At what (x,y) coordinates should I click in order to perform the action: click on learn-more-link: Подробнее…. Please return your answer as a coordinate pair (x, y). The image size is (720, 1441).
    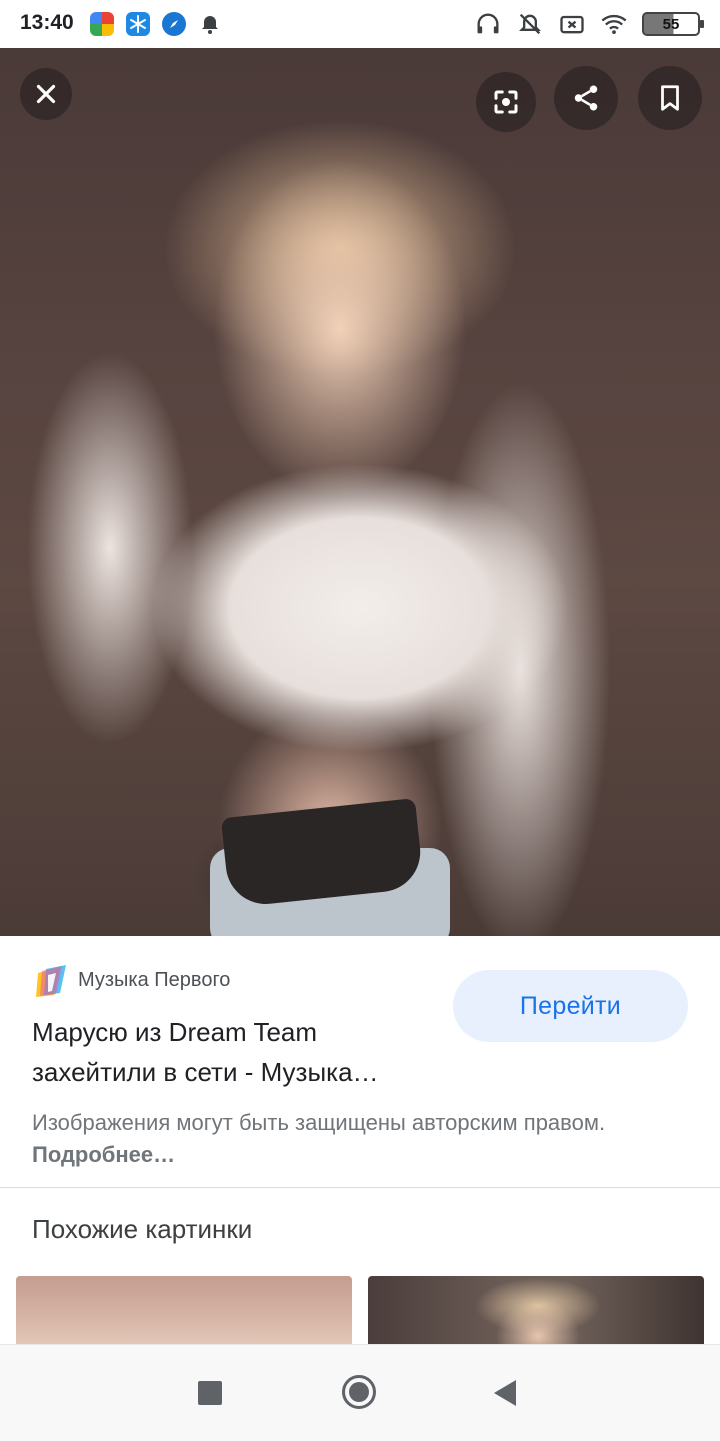
    Looking at the image, I should click on (103, 1154).